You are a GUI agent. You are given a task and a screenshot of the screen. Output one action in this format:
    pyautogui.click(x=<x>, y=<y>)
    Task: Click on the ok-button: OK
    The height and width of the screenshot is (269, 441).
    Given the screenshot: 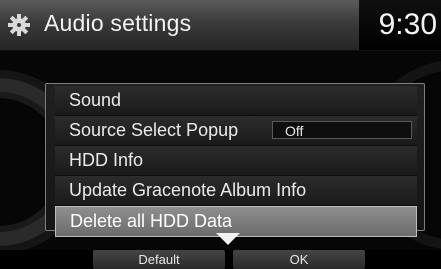 What is the action you would take?
    pyautogui.click(x=299, y=259)
    